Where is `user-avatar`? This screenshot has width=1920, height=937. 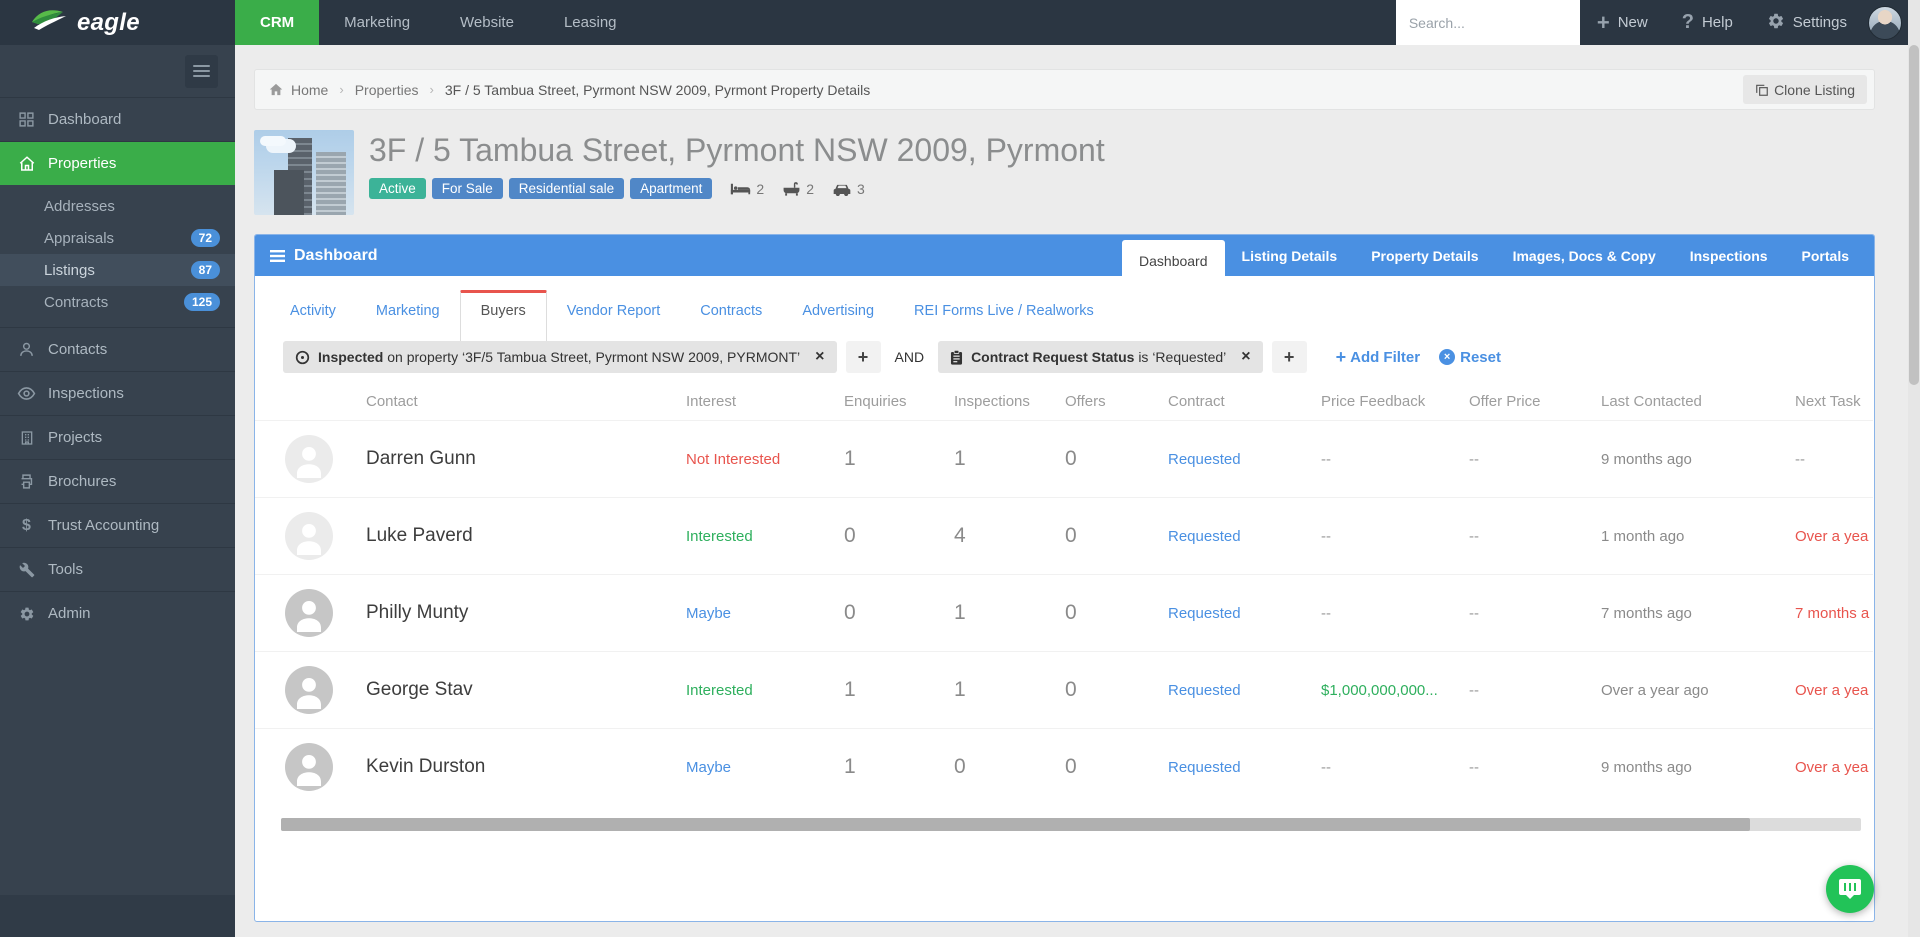 user-avatar is located at coordinates (1885, 22).